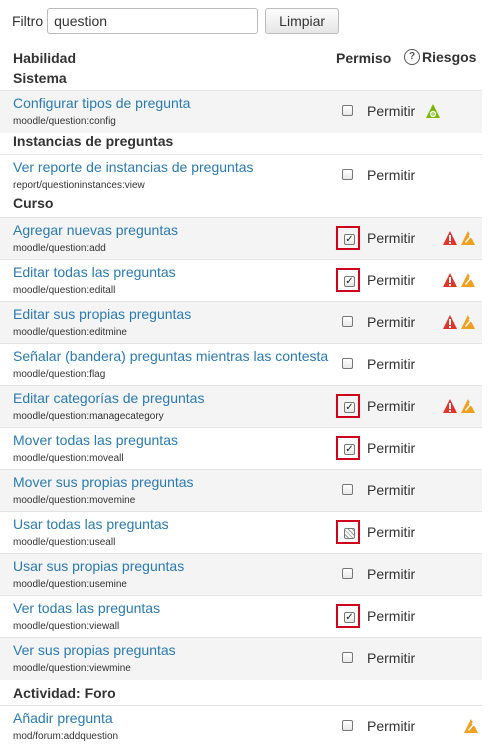 The image size is (494, 749). Describe the element at coordinates (95, 440) in the screenshot. I see `capability-link: Mover todas las preguntas` at that location.